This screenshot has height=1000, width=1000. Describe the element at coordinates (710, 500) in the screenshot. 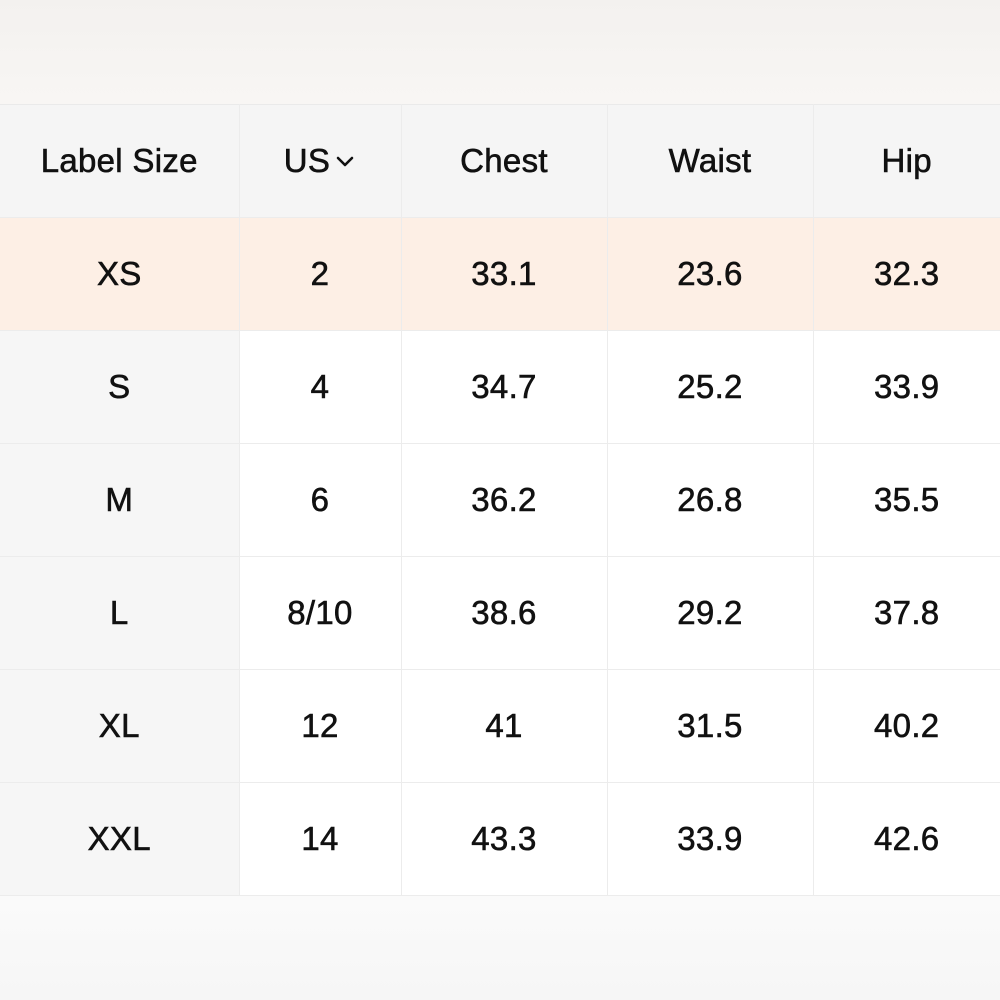

I see `cell-waist: 26.8` at that location.